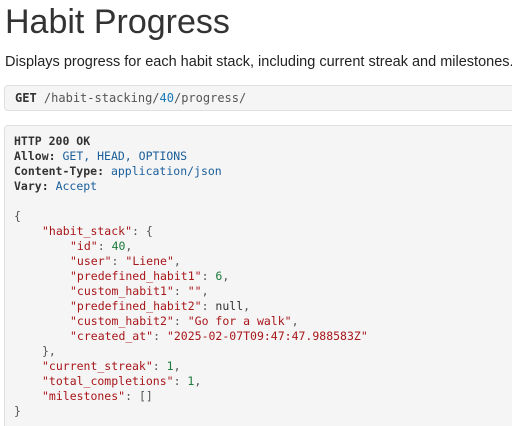 The height and width of the screenshot is (426, 512). I want to click on header-value: application/json, so click(166, 171).